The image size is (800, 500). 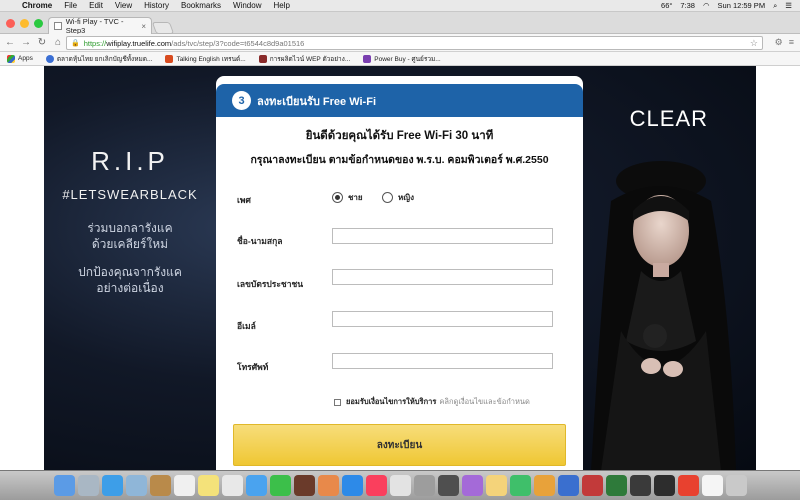 What do you see at coordinates (201, 5) in the screenshot?
I see `menu-bookmarks: Bookmarks` at bounding box center [201, 5].